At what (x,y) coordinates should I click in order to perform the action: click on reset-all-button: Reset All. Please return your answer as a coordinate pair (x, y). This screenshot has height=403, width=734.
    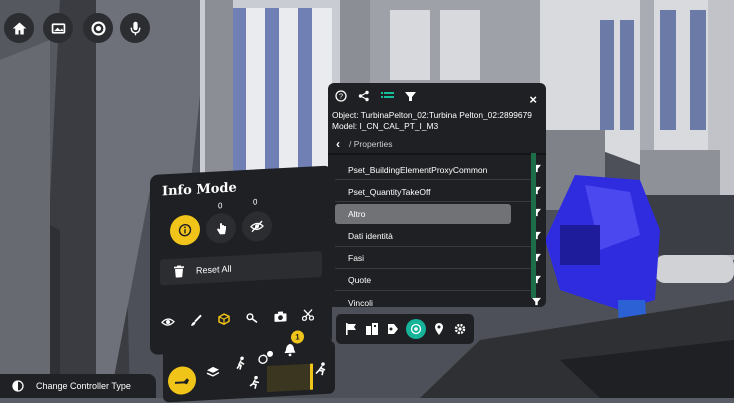
    Looking at the image, I should click on (241, 268).